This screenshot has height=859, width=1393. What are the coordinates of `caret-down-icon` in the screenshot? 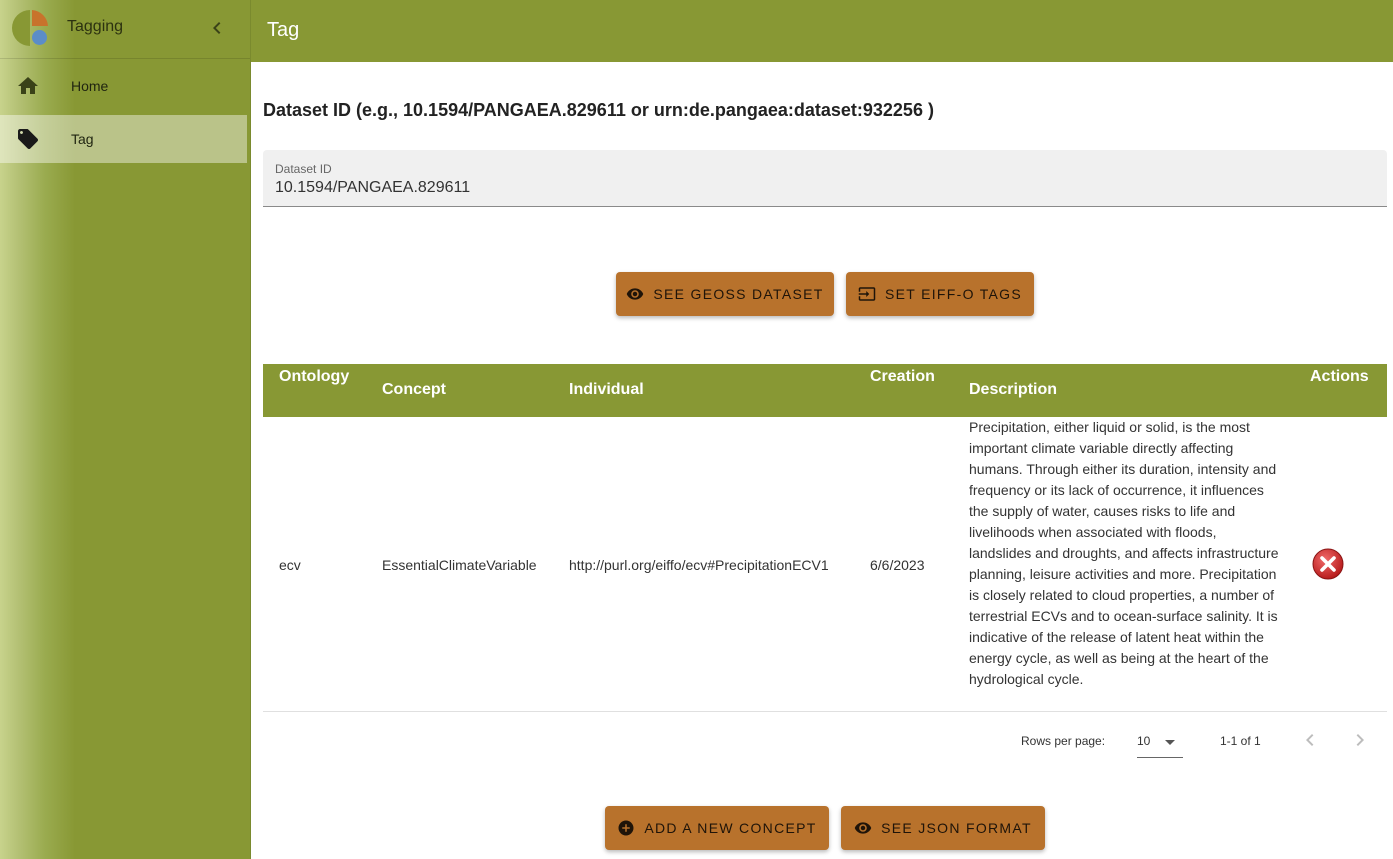 It's located at (1170, 742).